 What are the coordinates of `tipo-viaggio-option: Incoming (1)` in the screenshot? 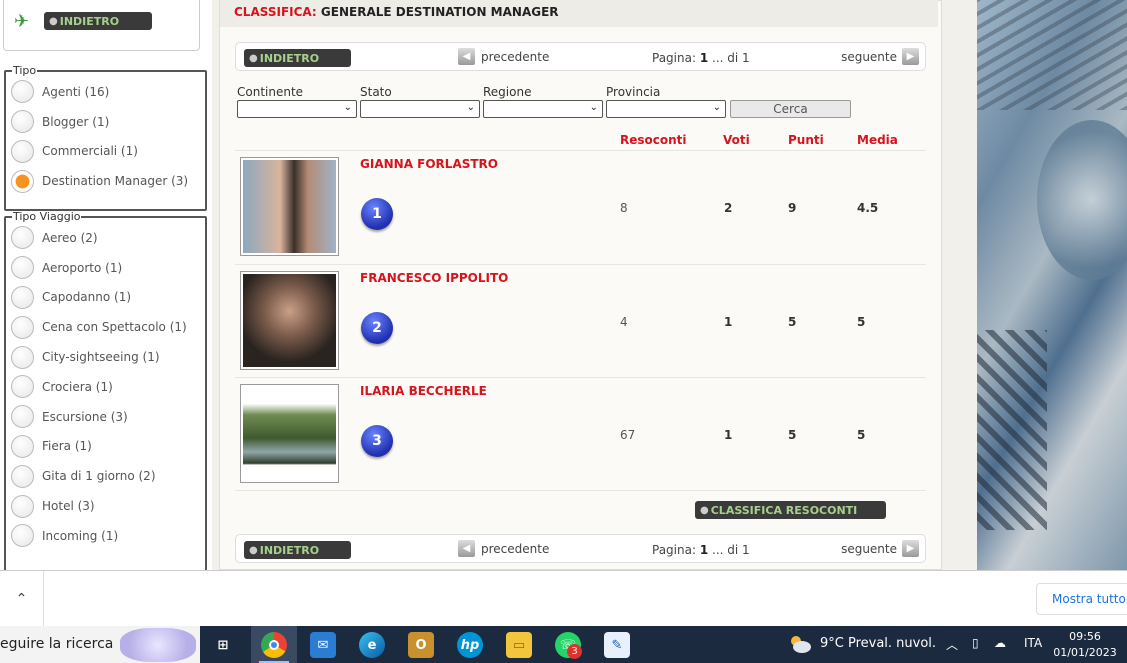 It's located at (105, 536).